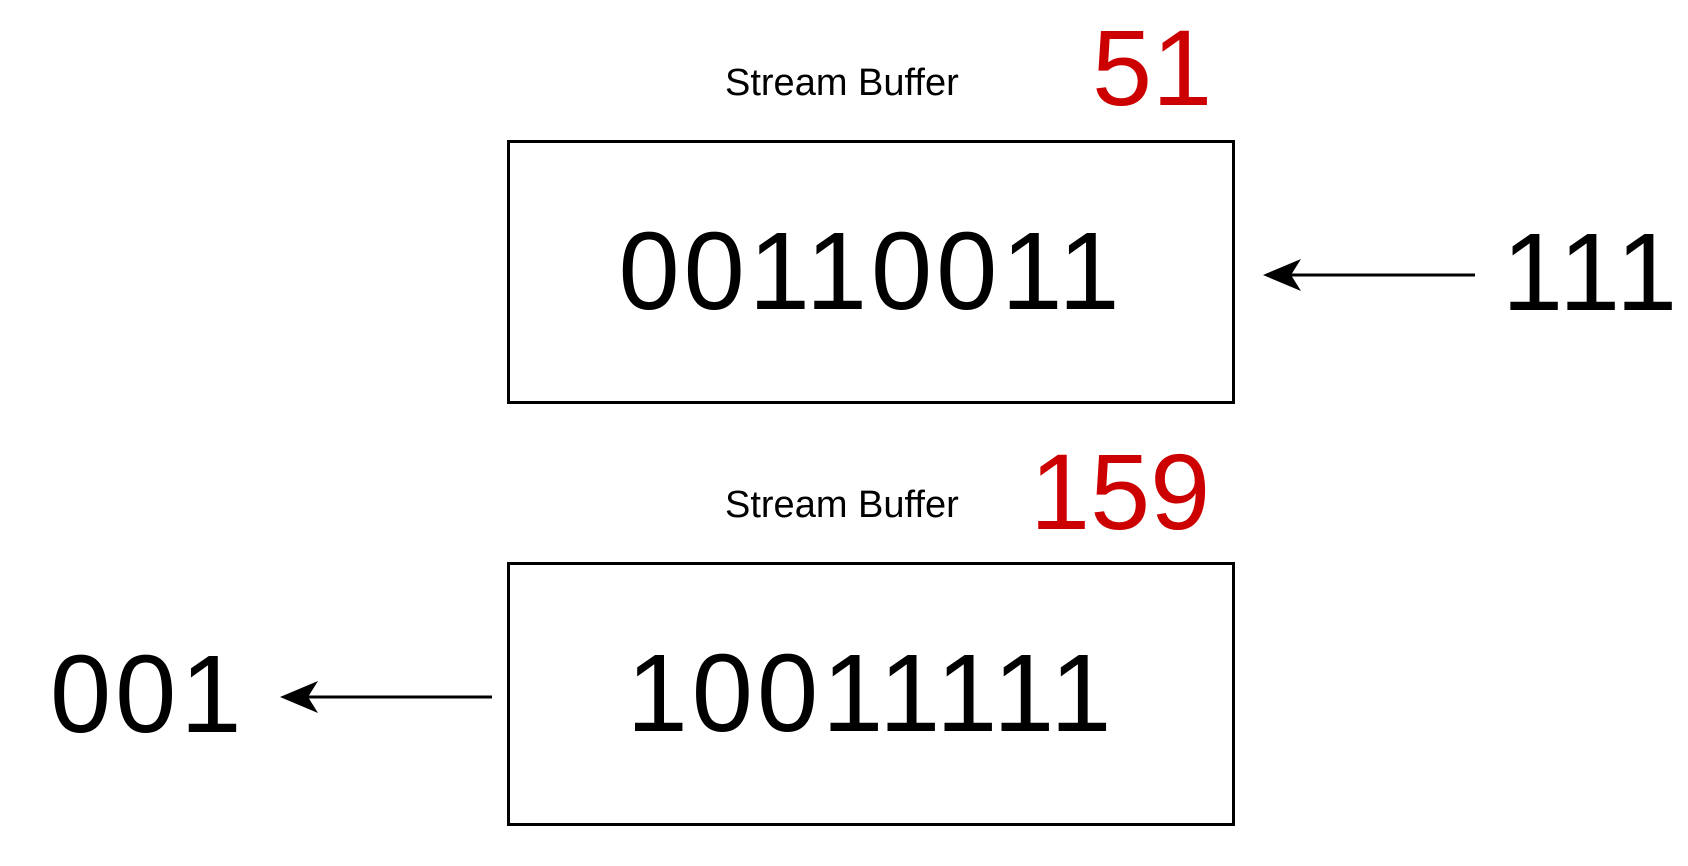  I want to click on buffer-bits-top: 00110011, so click(871, 271).